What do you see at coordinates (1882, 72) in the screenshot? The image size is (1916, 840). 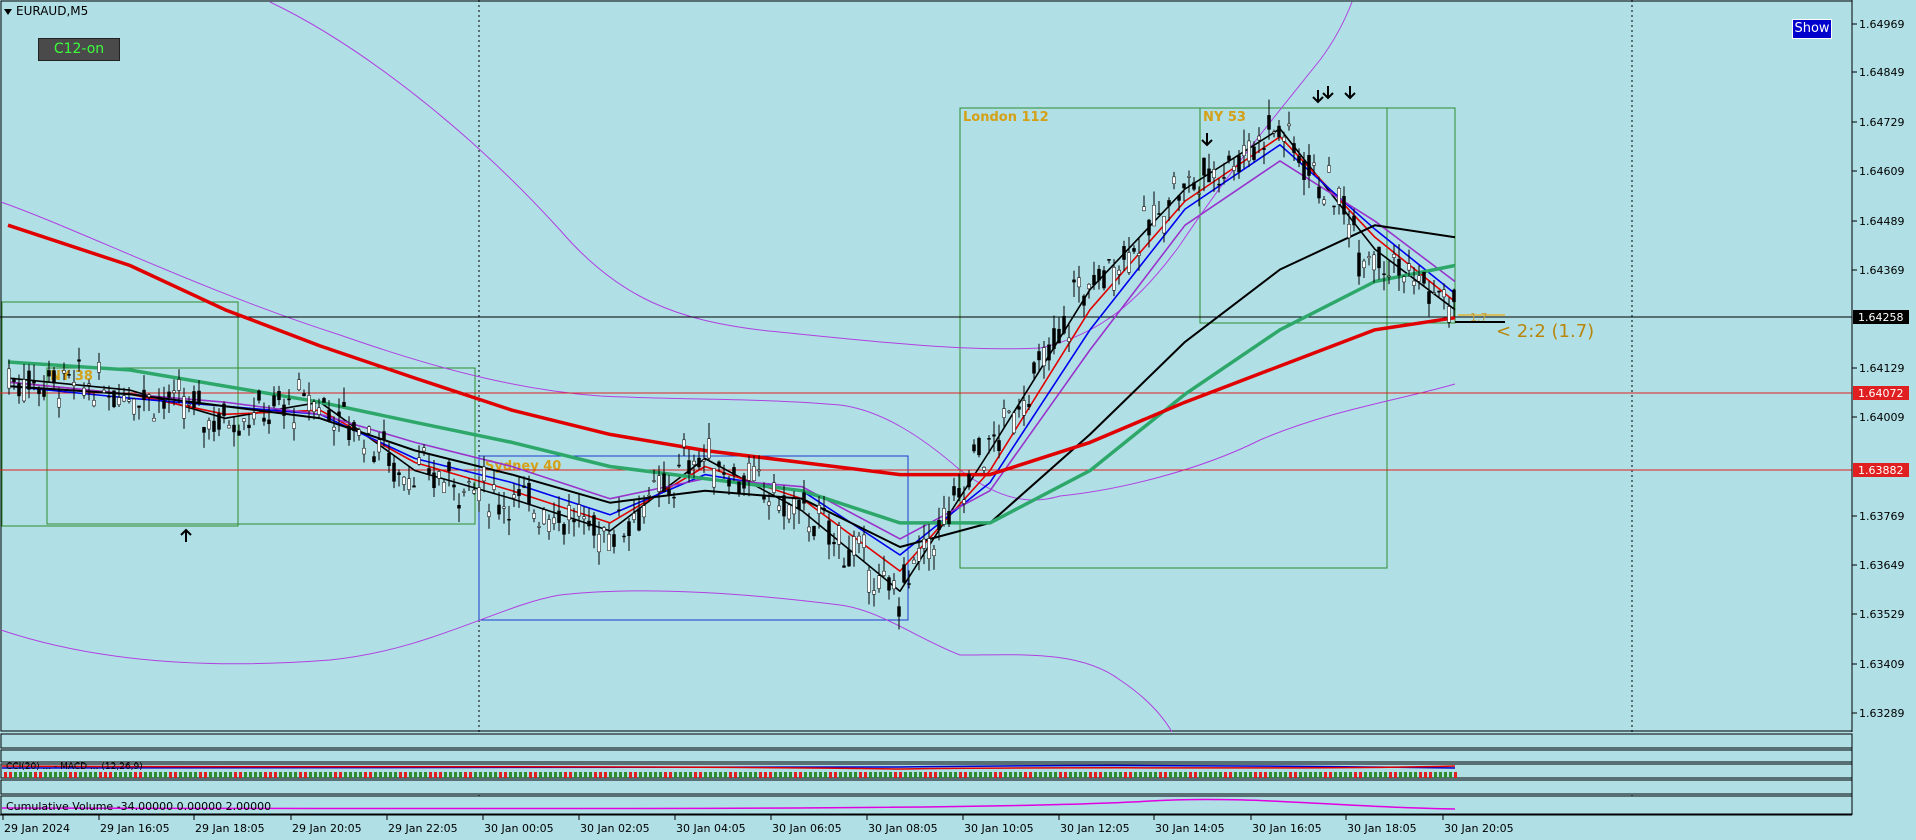 I see `price-tick-label: 1.64849` at bounding box center [1882, 72].